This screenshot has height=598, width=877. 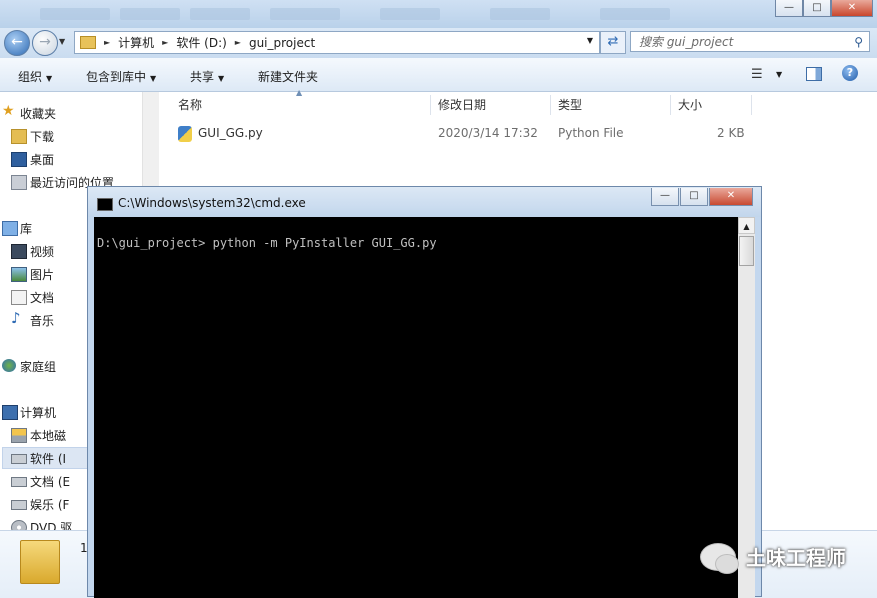 What do you see at coordinates (136, 42) in the screenshot?
I see `breadcrumb-computer: 计算机` at bounding box center [136, 42].